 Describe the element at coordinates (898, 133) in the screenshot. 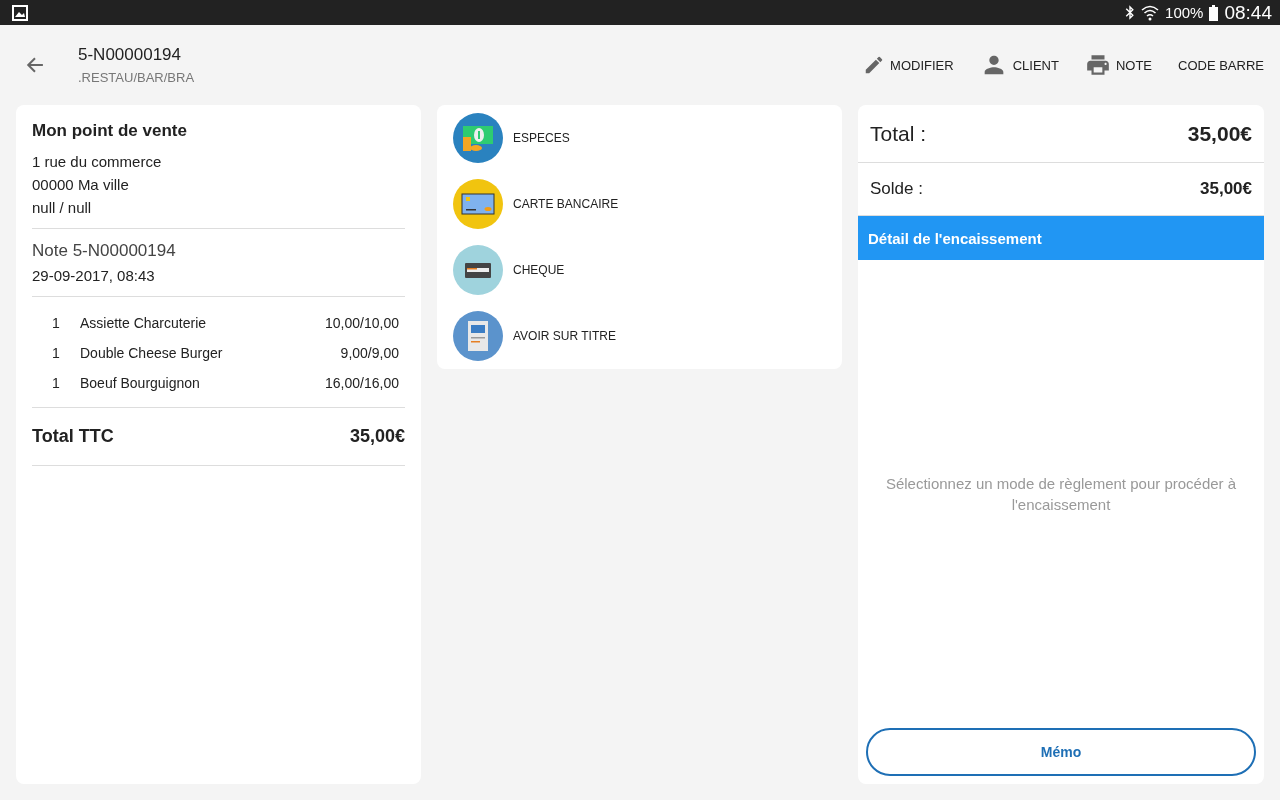

I see `total-label: Total :` at that location.